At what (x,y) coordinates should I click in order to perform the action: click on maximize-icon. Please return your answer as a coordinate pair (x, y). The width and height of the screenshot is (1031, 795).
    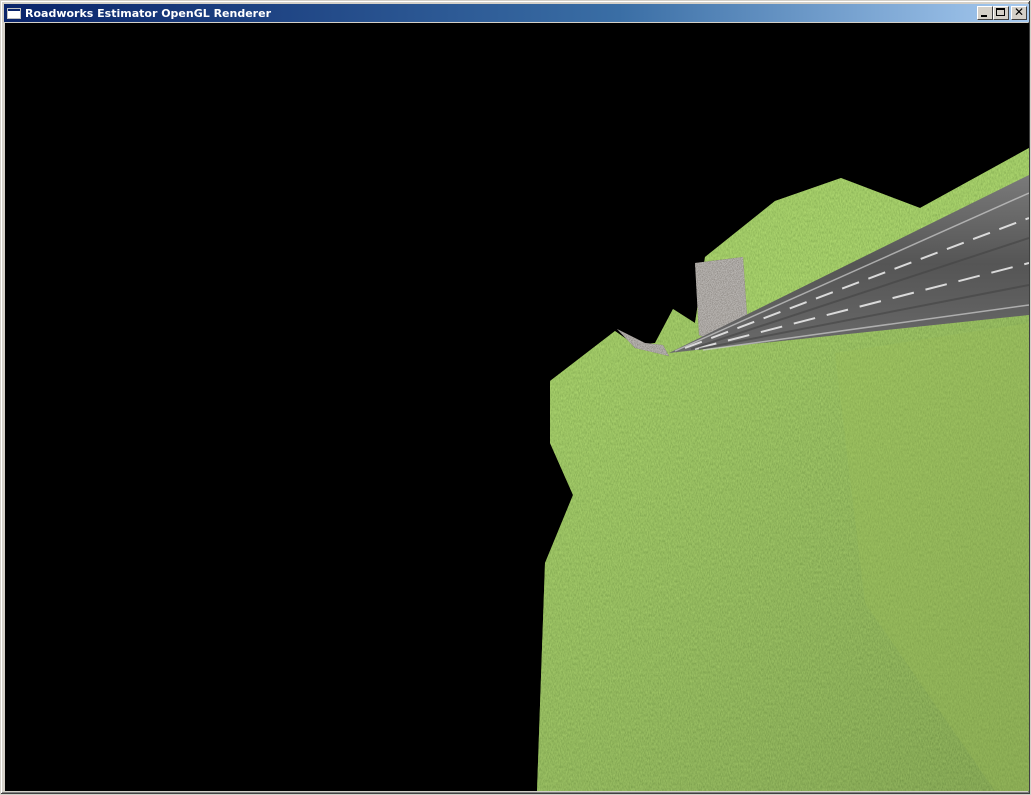
    Looking at the image, I should click on (1000, 12).